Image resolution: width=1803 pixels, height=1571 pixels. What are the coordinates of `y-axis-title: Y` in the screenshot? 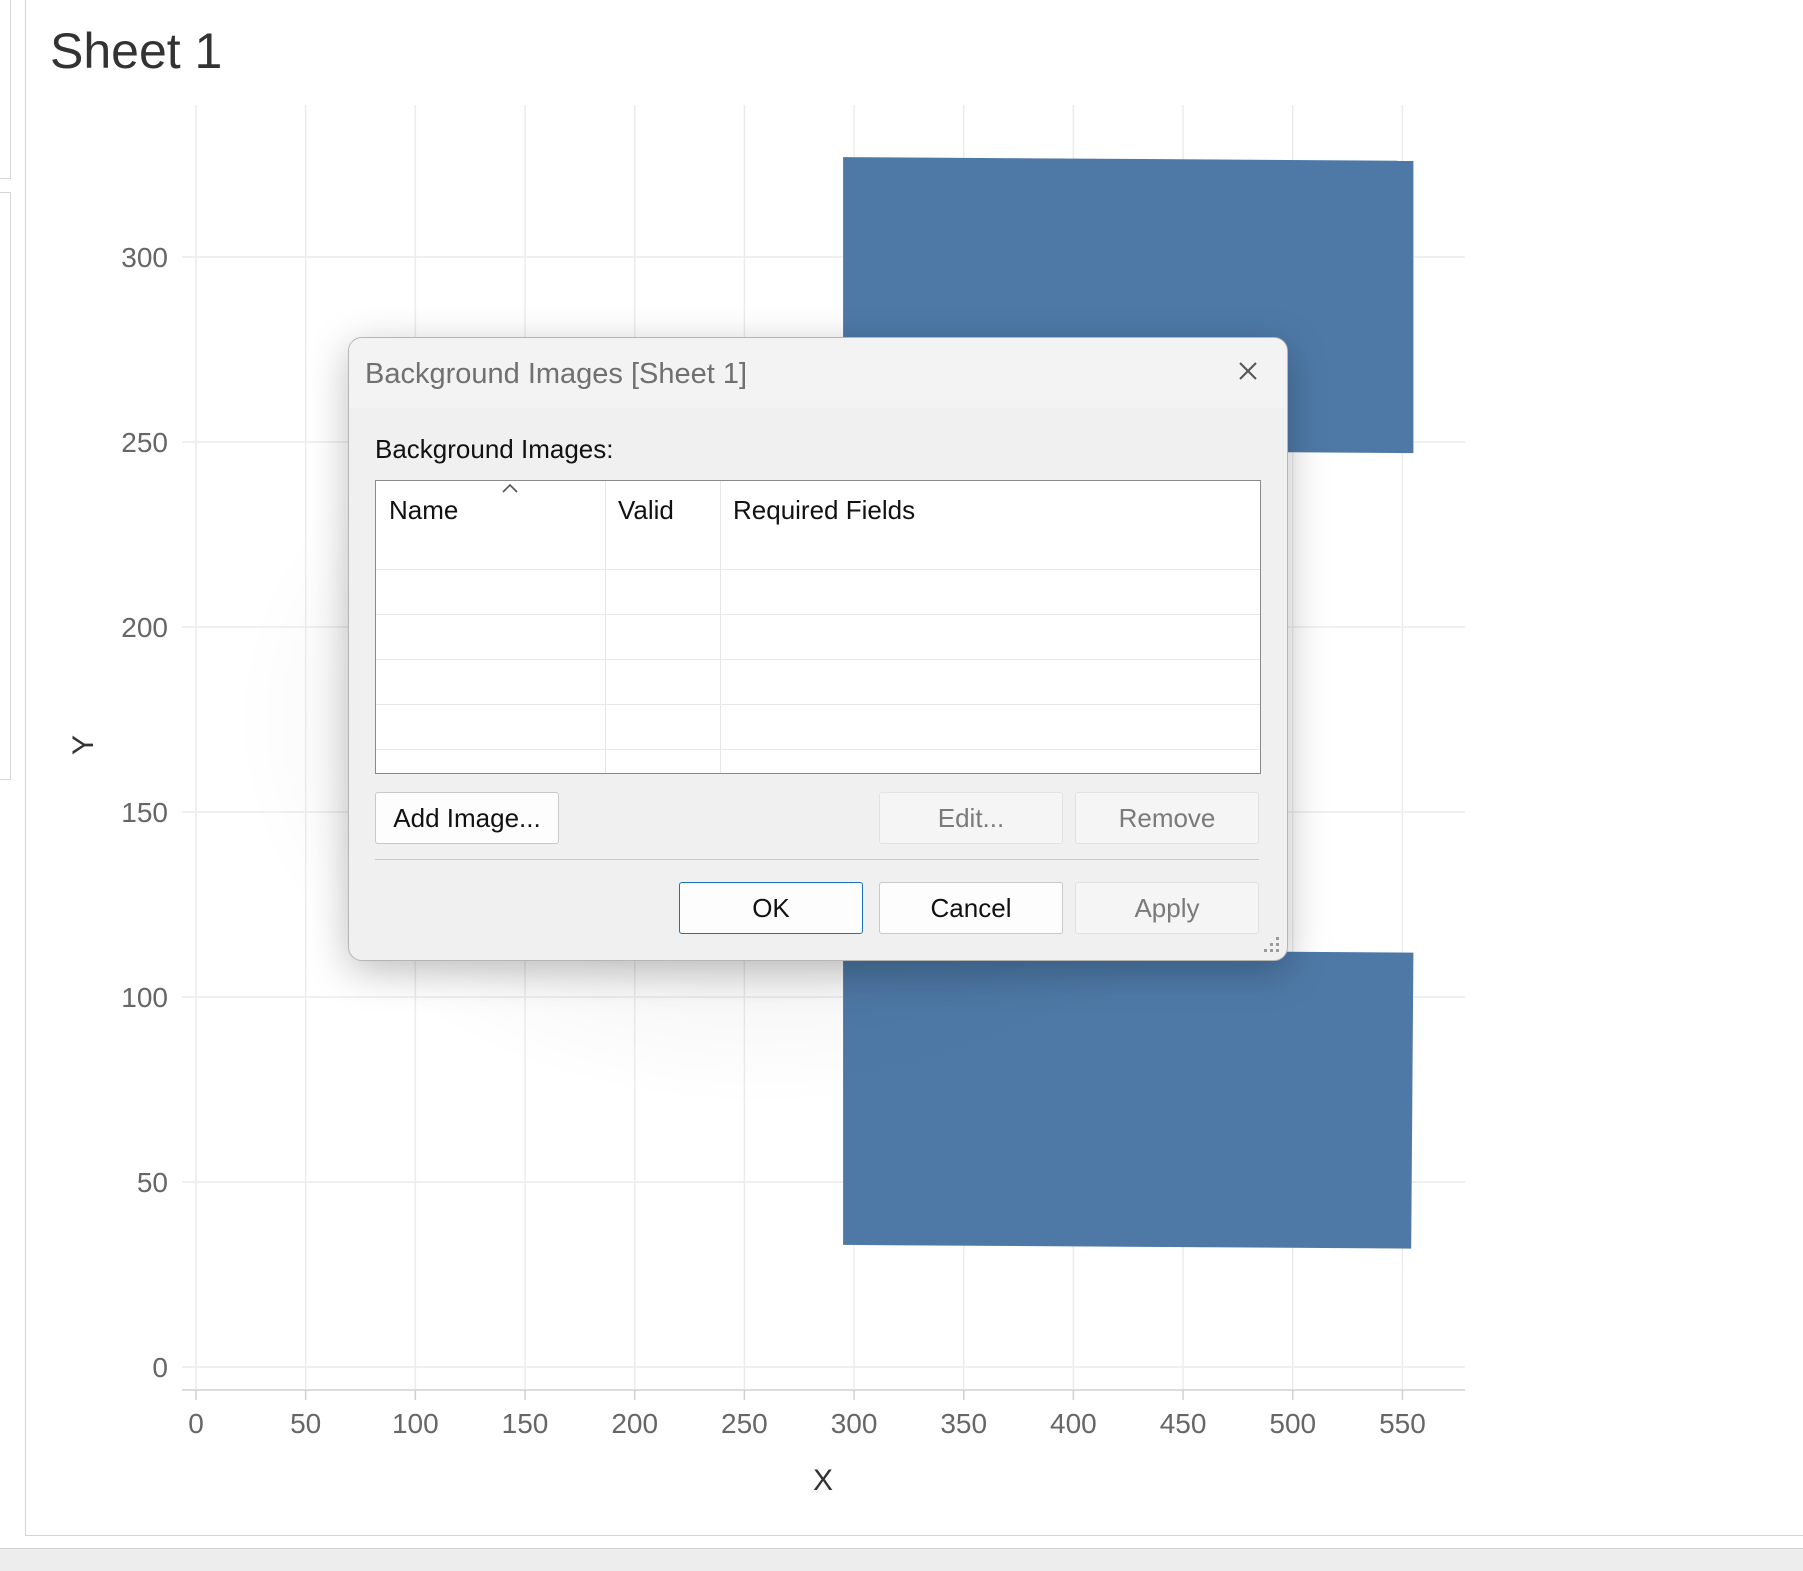 It's located at (83, 745).